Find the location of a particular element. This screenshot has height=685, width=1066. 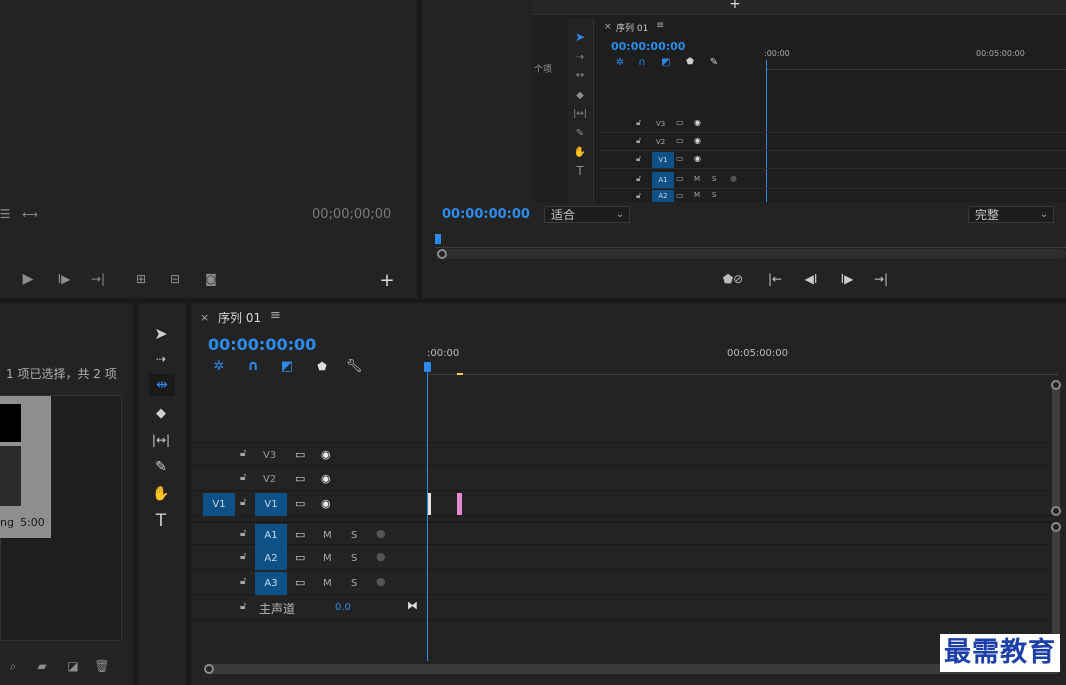

clip-start-marker is located at coordinates (429, 504).